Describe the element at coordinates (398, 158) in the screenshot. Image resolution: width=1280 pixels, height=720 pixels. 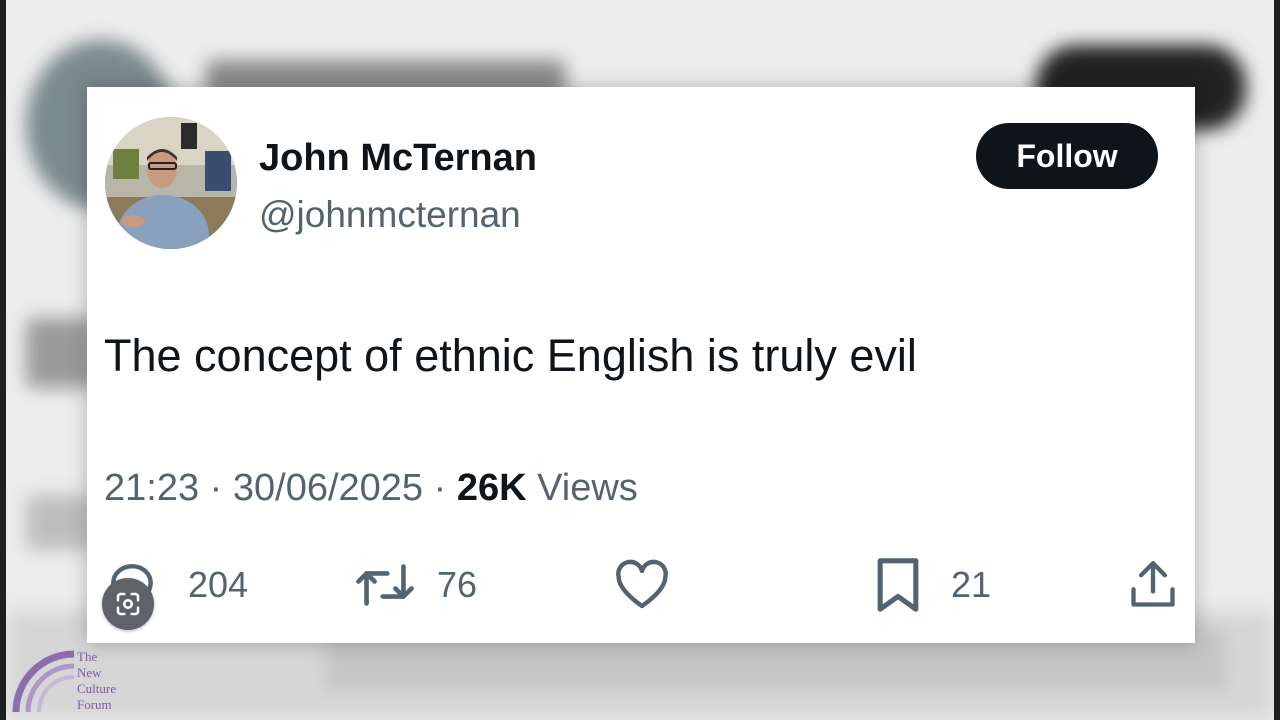
I see `author-name: John McTernan` at that location.